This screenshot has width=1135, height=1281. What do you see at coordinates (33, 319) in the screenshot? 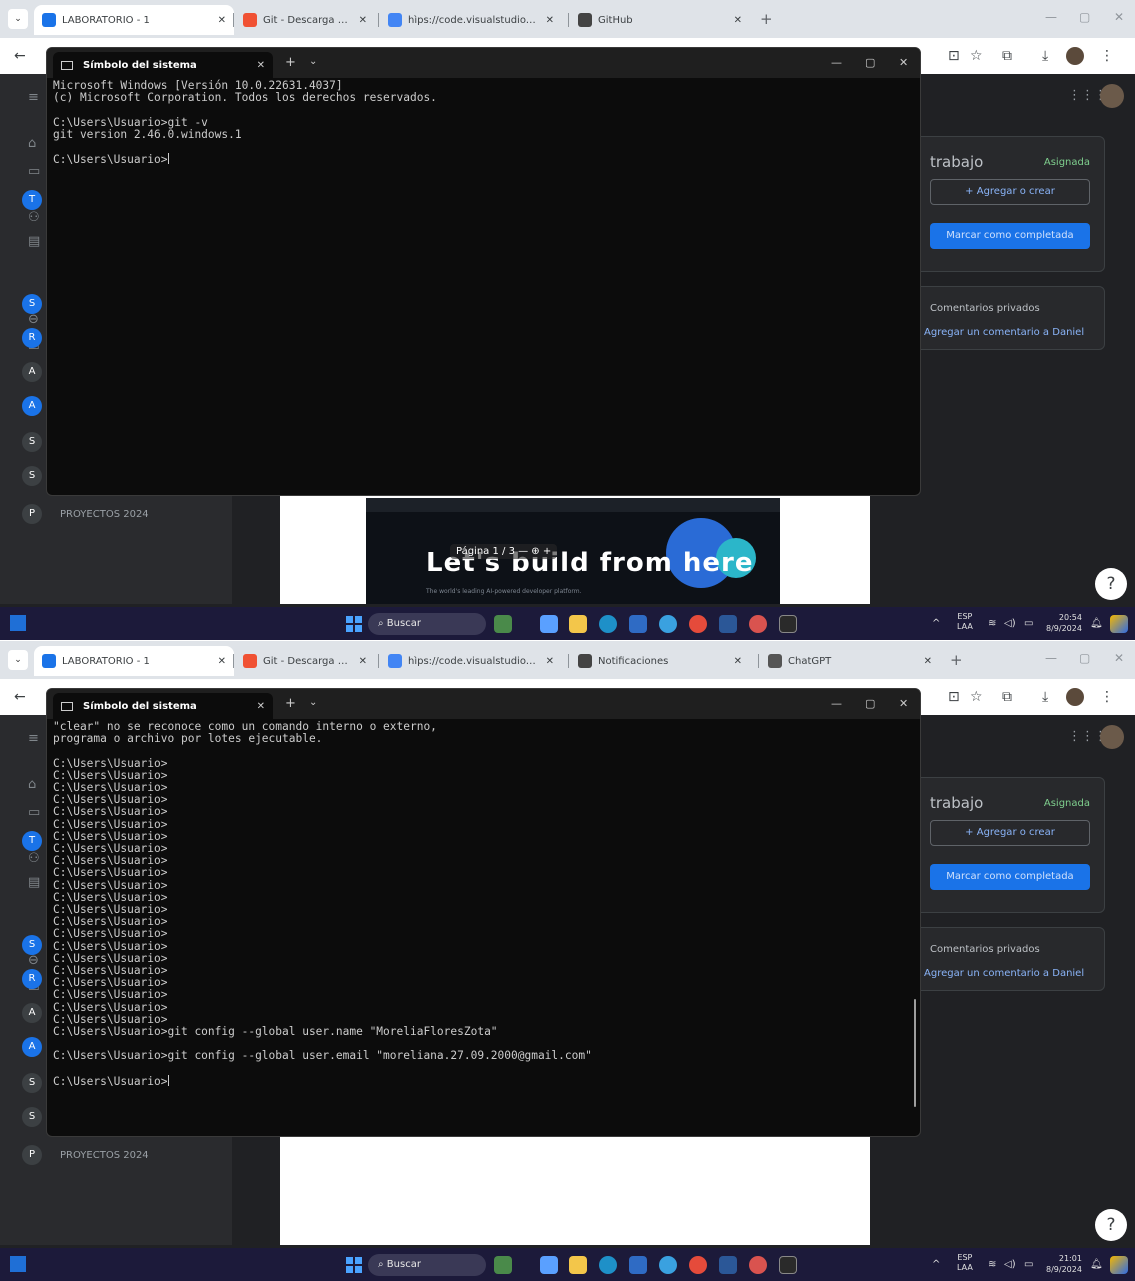
I see `enrolled-icon: ⊖` at bounding box center [33, 319].